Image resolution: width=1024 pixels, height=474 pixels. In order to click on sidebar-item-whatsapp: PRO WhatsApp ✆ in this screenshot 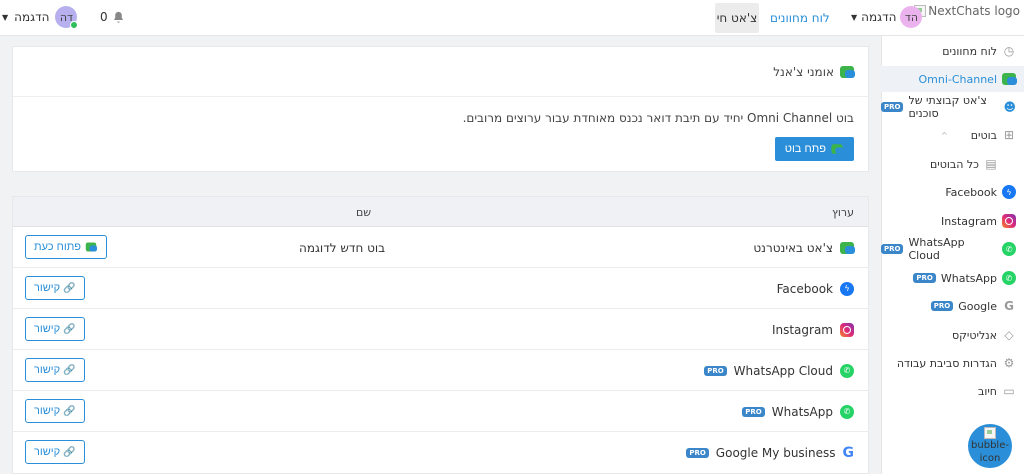, I will do `click(952, 278)`.